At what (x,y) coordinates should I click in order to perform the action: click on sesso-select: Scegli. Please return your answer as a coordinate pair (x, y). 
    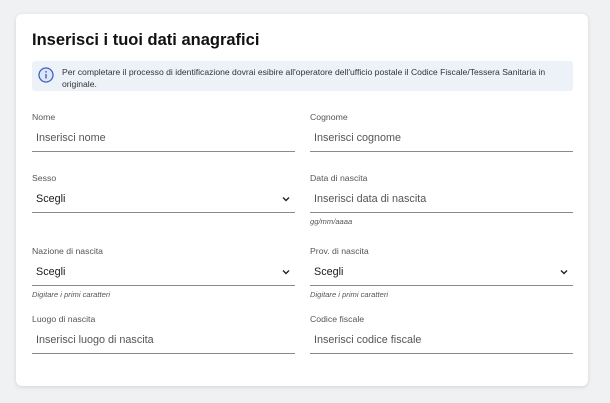
    Looking at the image, I should click on (163, 201).